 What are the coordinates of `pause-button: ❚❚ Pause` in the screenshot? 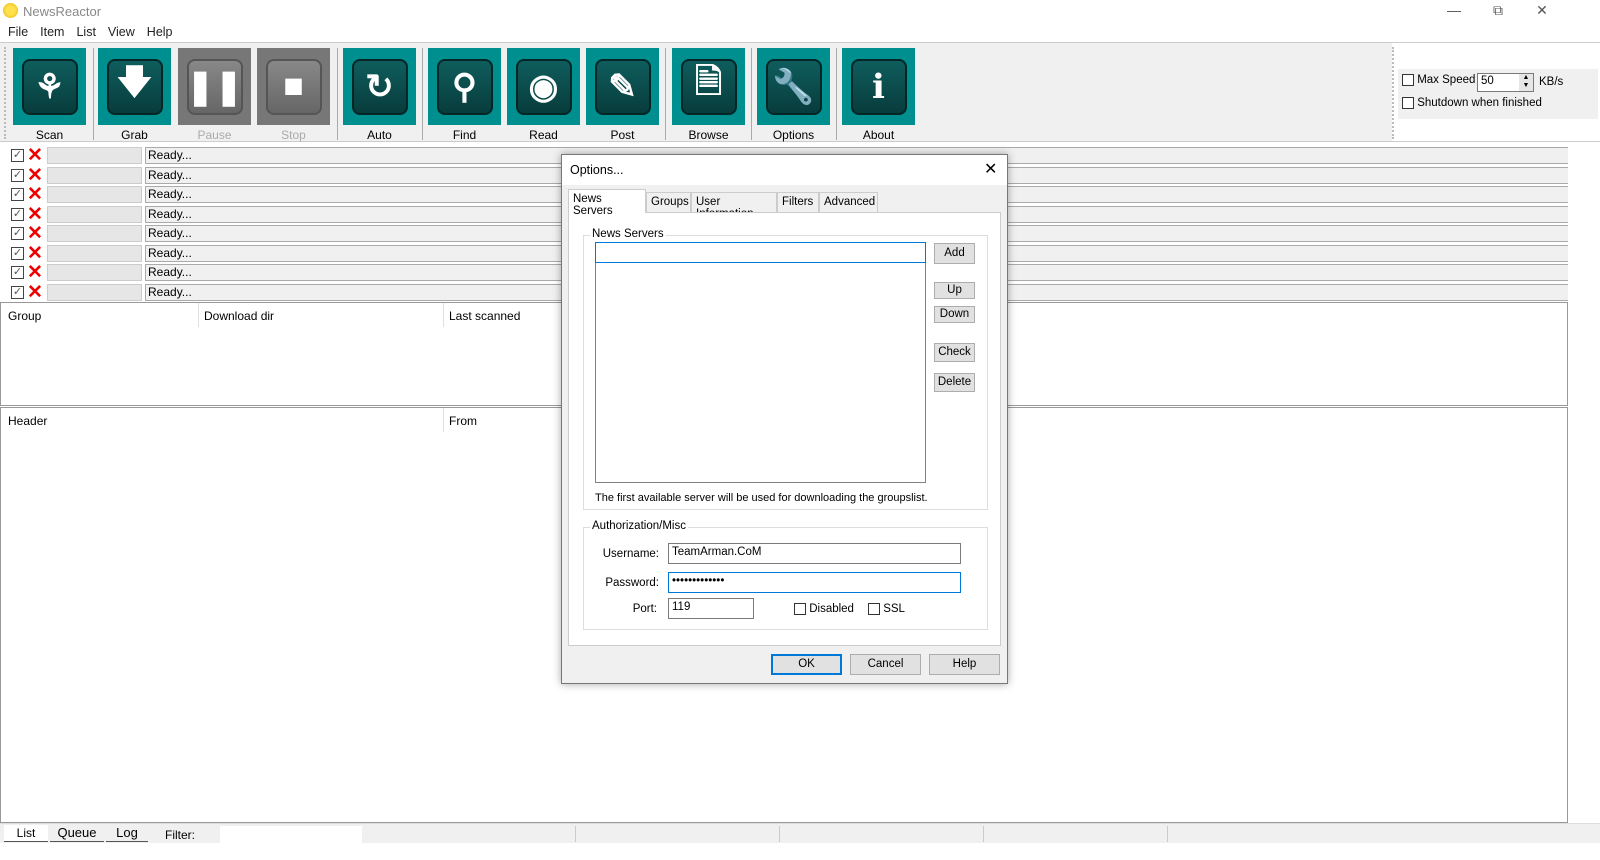 It's located at (214, 95).